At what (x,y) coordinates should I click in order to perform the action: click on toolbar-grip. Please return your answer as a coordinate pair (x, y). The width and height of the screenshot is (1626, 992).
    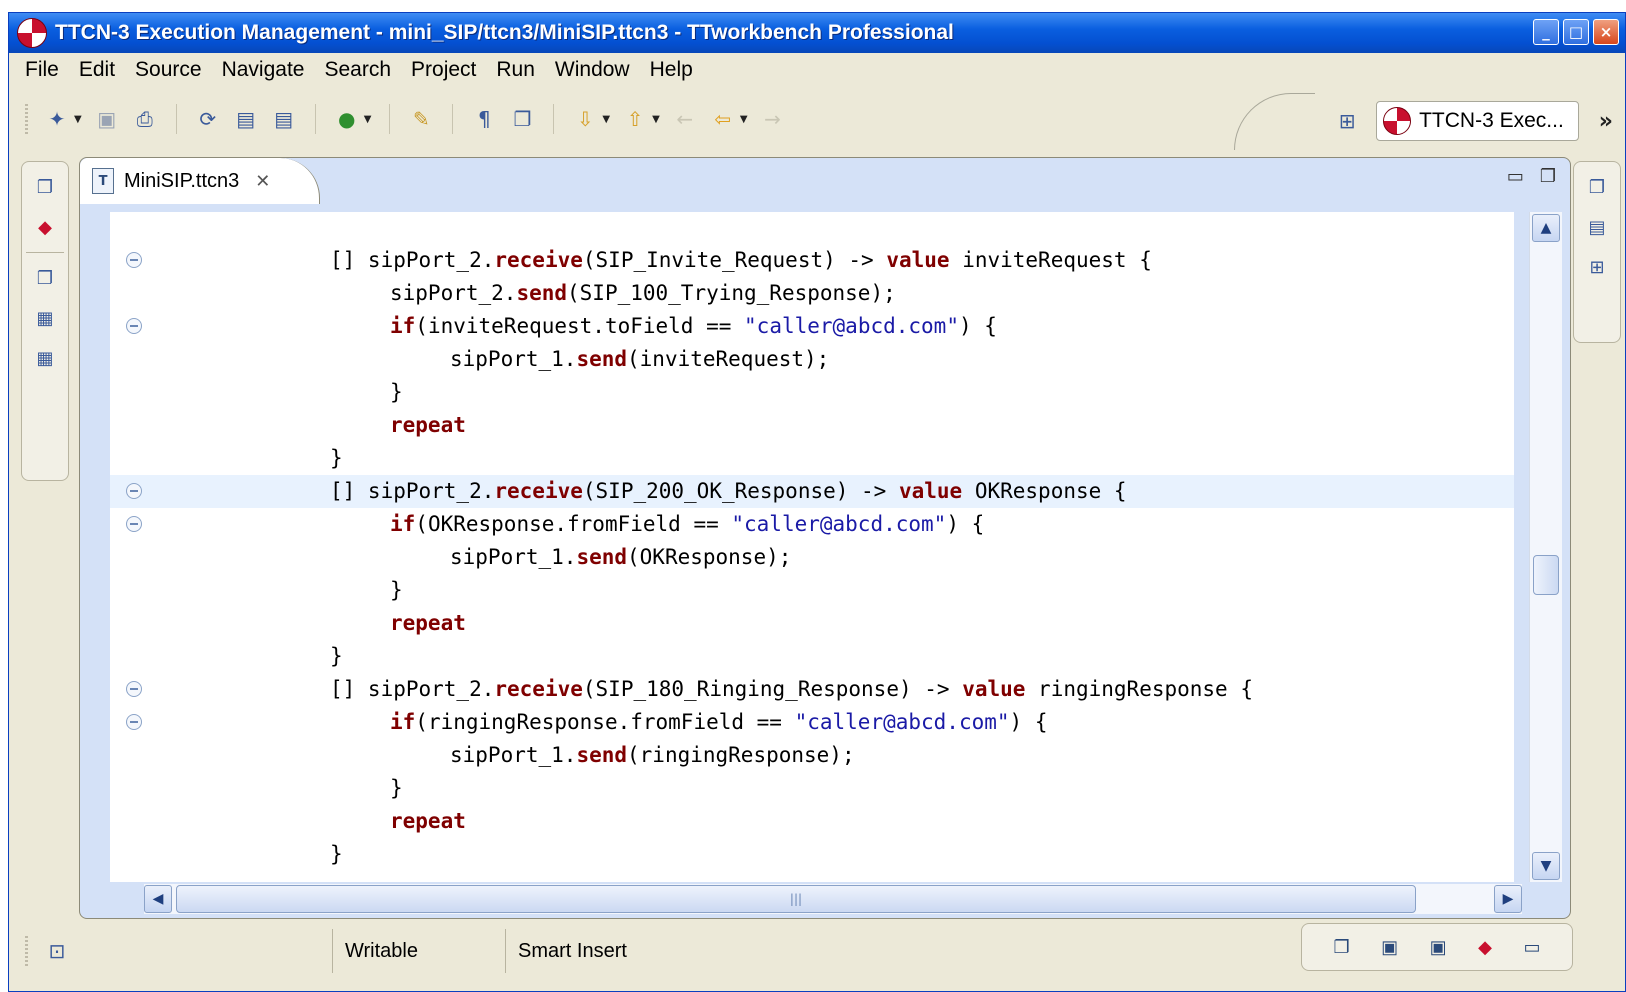
    Looking at the image, I should click on (26, 119).